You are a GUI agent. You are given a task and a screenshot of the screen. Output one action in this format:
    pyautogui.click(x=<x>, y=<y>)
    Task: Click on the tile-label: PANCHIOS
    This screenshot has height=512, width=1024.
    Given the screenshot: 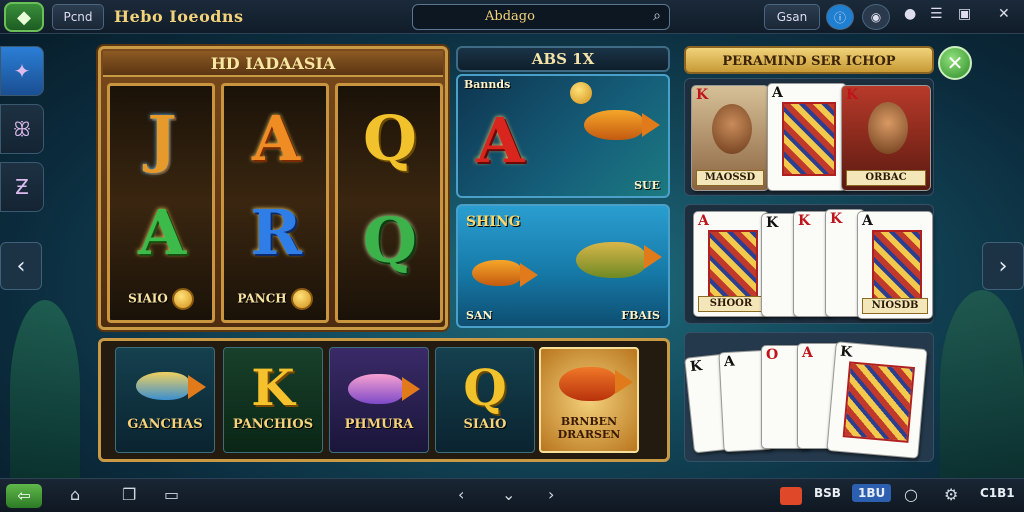 What is the action you would take?
    pyautogui.click(x=273, y=424)
    